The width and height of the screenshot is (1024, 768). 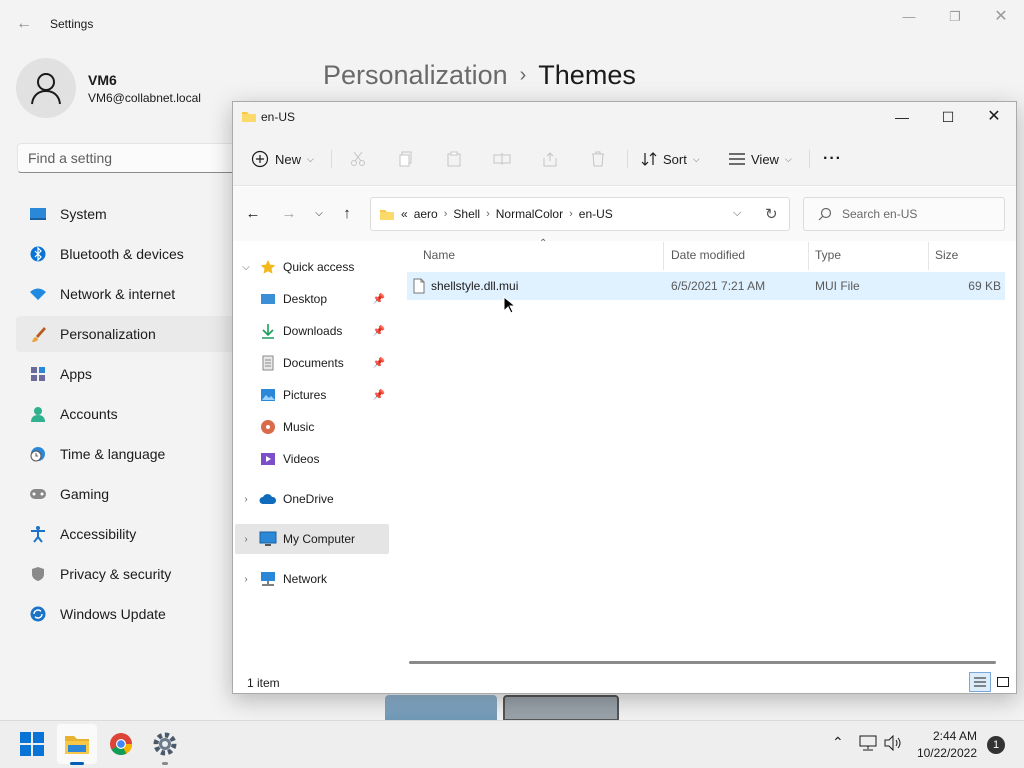 I want to click on show-hidden-icons-chevron-icon: ⌃, so click(x=838, y=742).